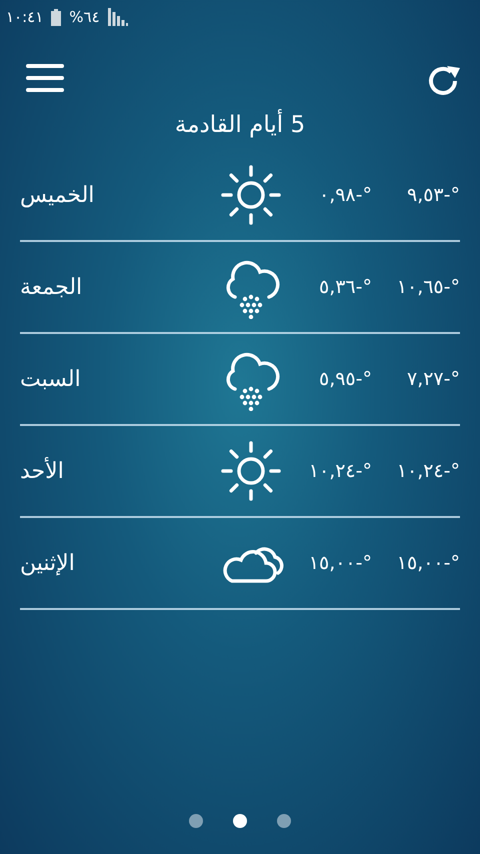 The height and width of the screenshot is (854, 480). Describe the element at coordinates (51, 287) in the screenshot. I see `day-name: الجمعة` at that location.